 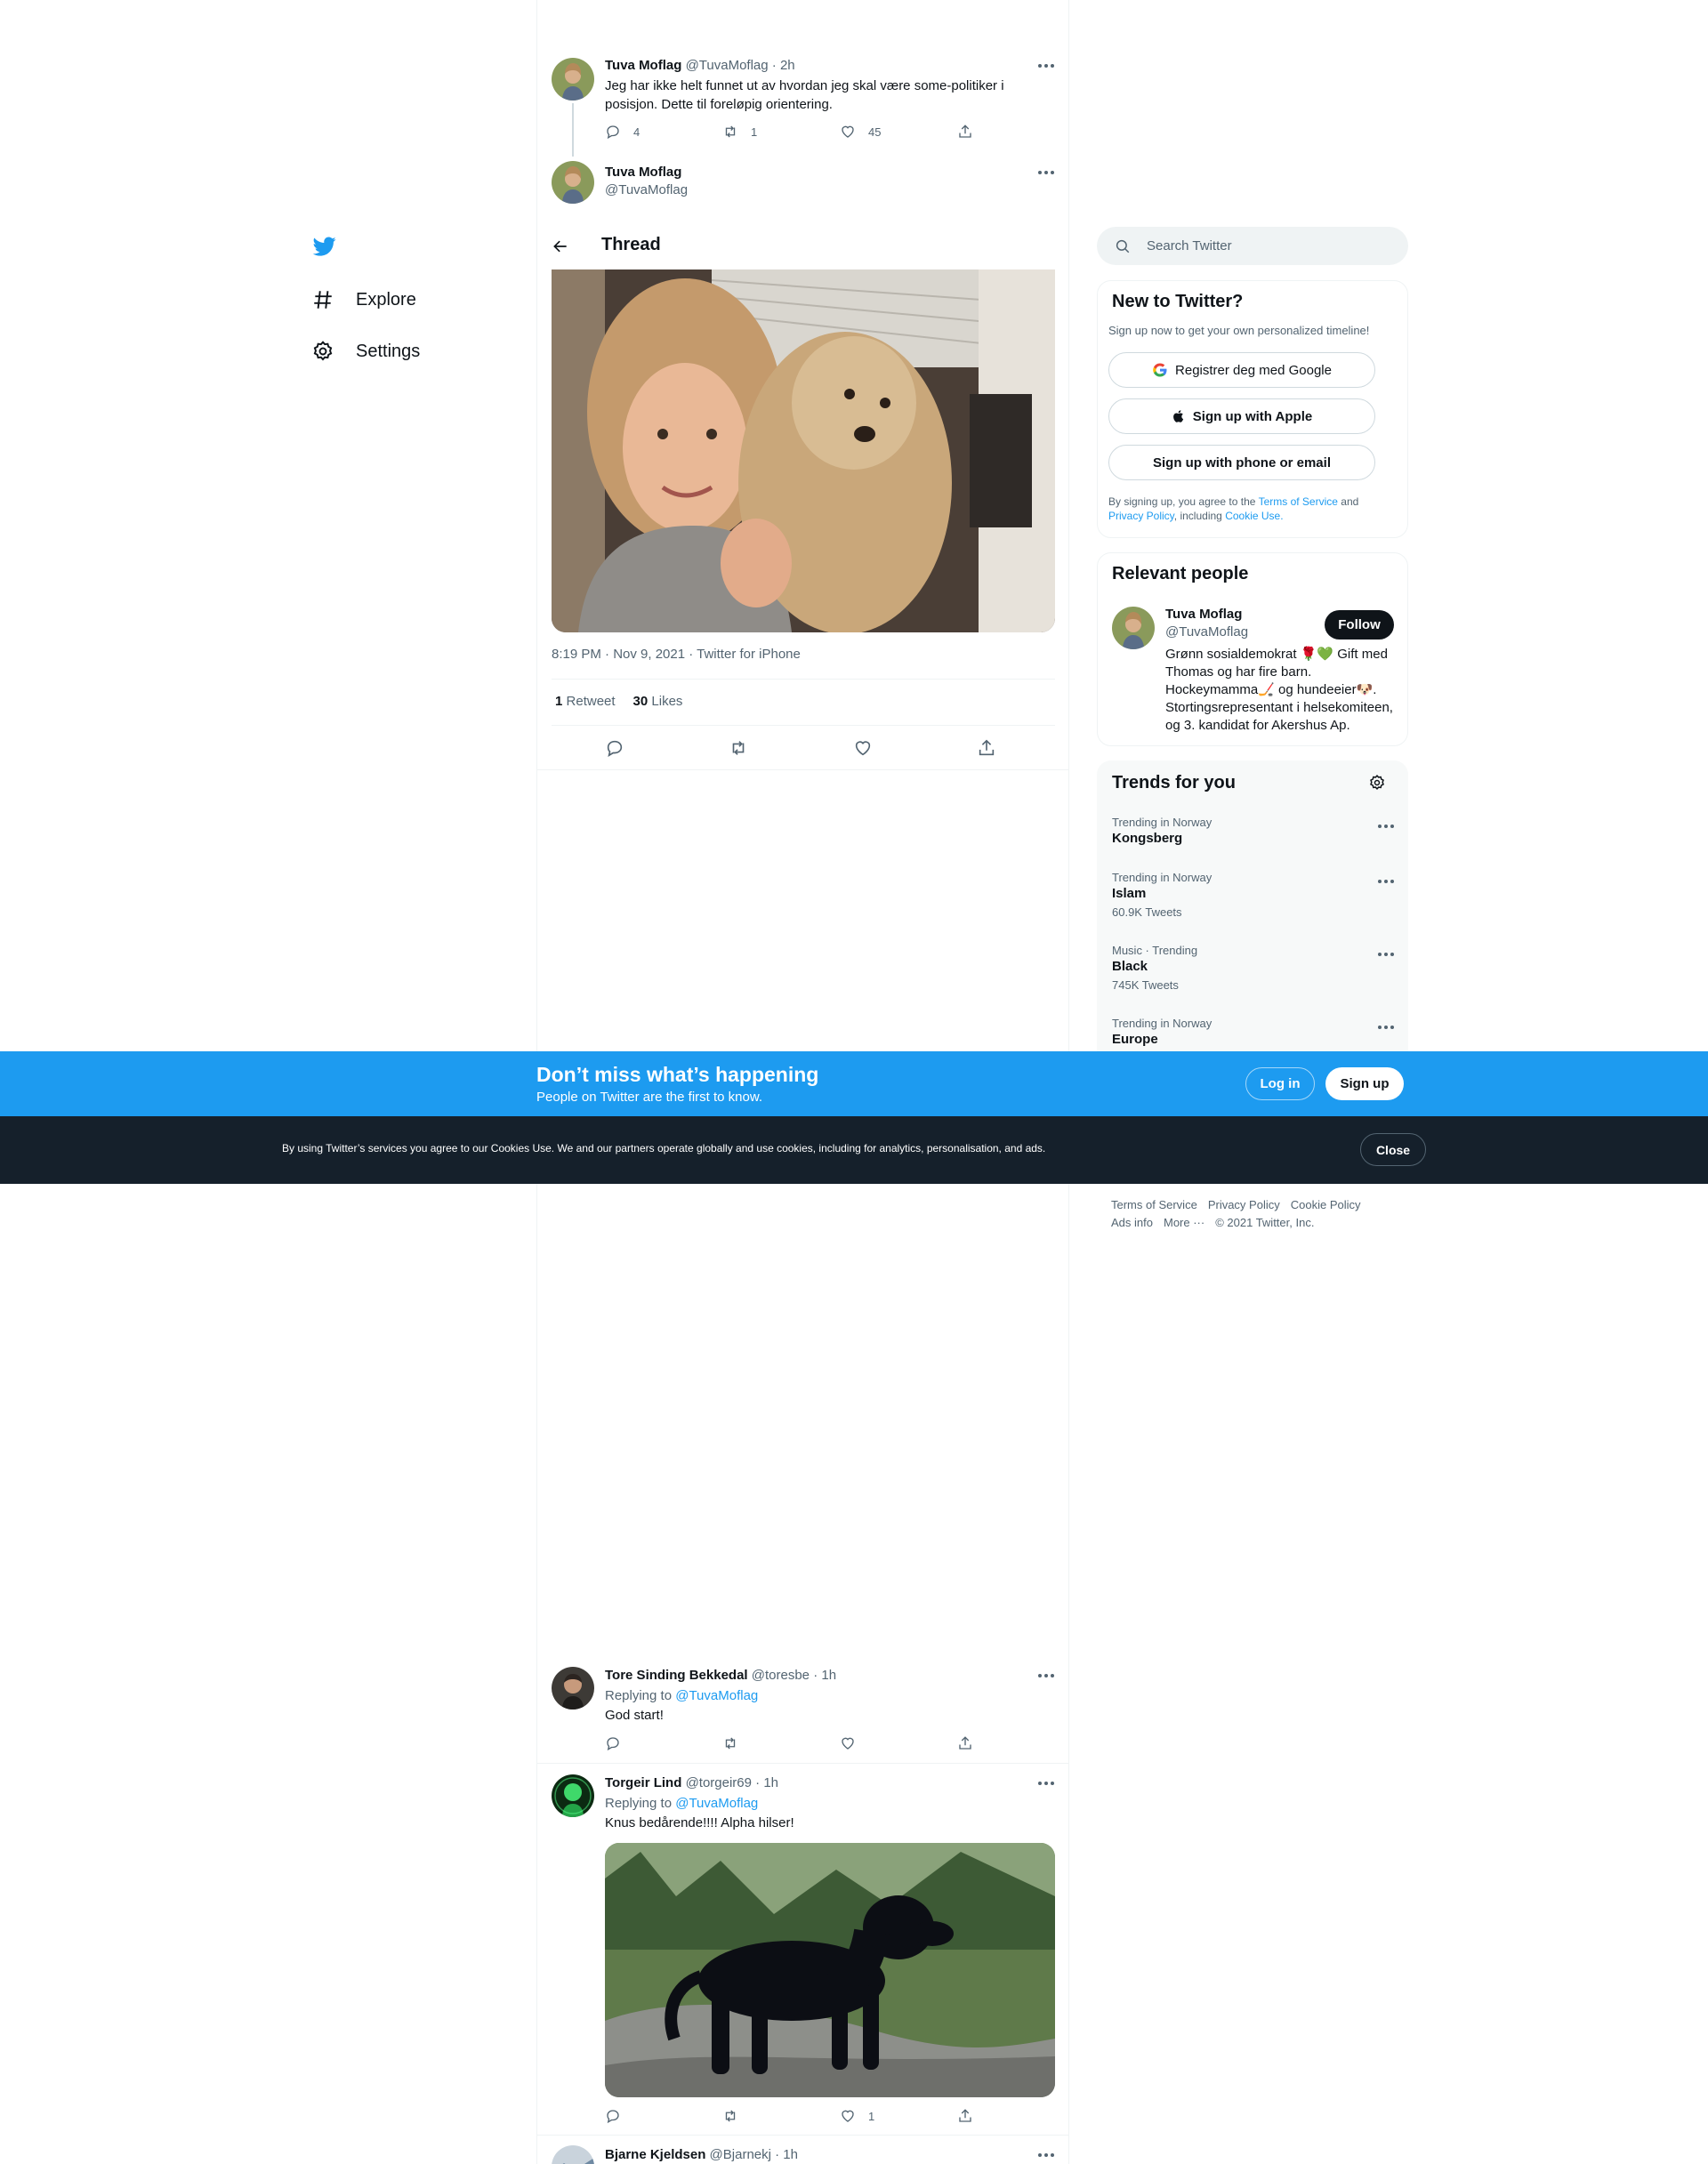 What do you see at coordinates (655, 2154) in the screenshot?
I see `author-name: Bjarne Kjeldsen` at bounding box center [655, 2154].